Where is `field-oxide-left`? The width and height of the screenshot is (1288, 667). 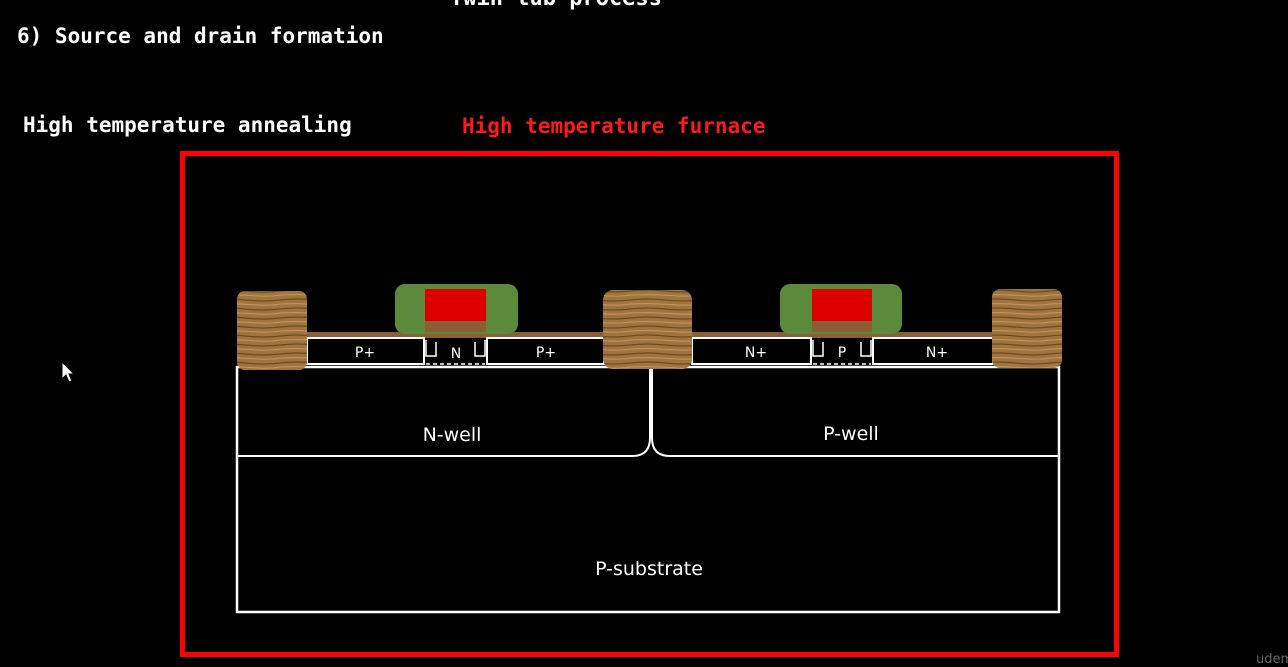 field-oxide-left is located at coordinates (272, 330).